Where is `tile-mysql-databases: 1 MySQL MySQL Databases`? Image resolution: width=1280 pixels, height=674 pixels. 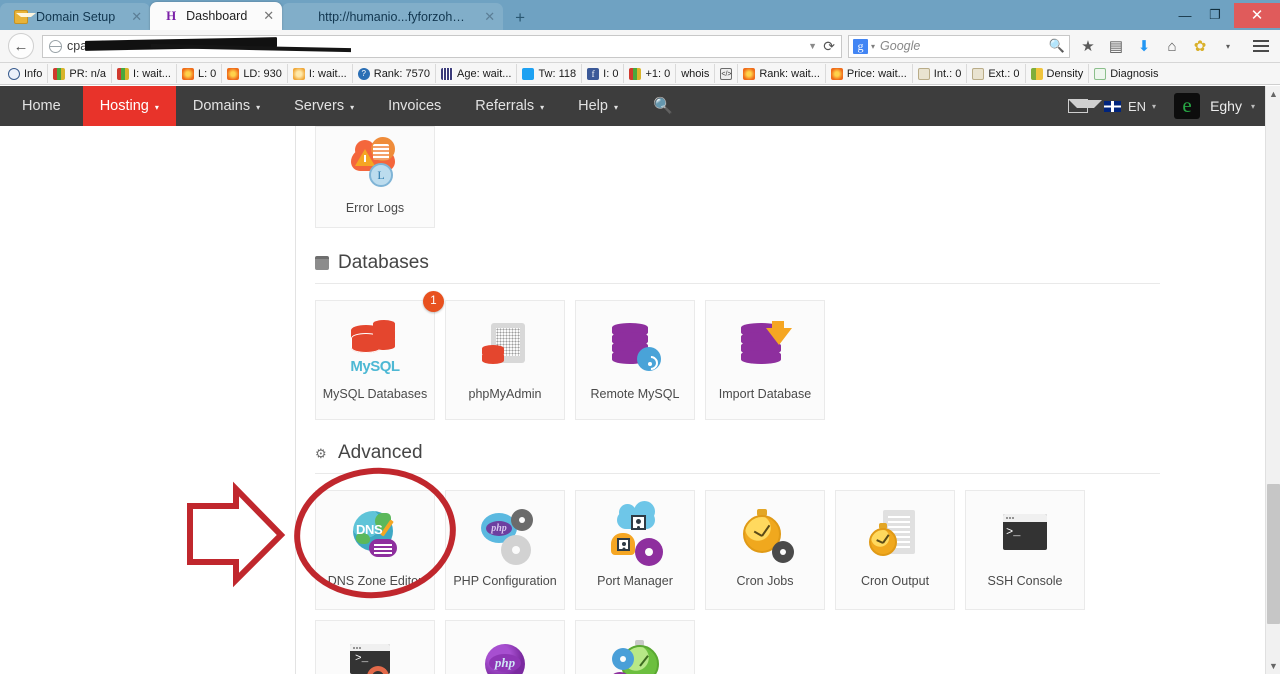 tile-mysql-databases: 1 MySQL MySQL Databases is located at coordinates (379, 355).